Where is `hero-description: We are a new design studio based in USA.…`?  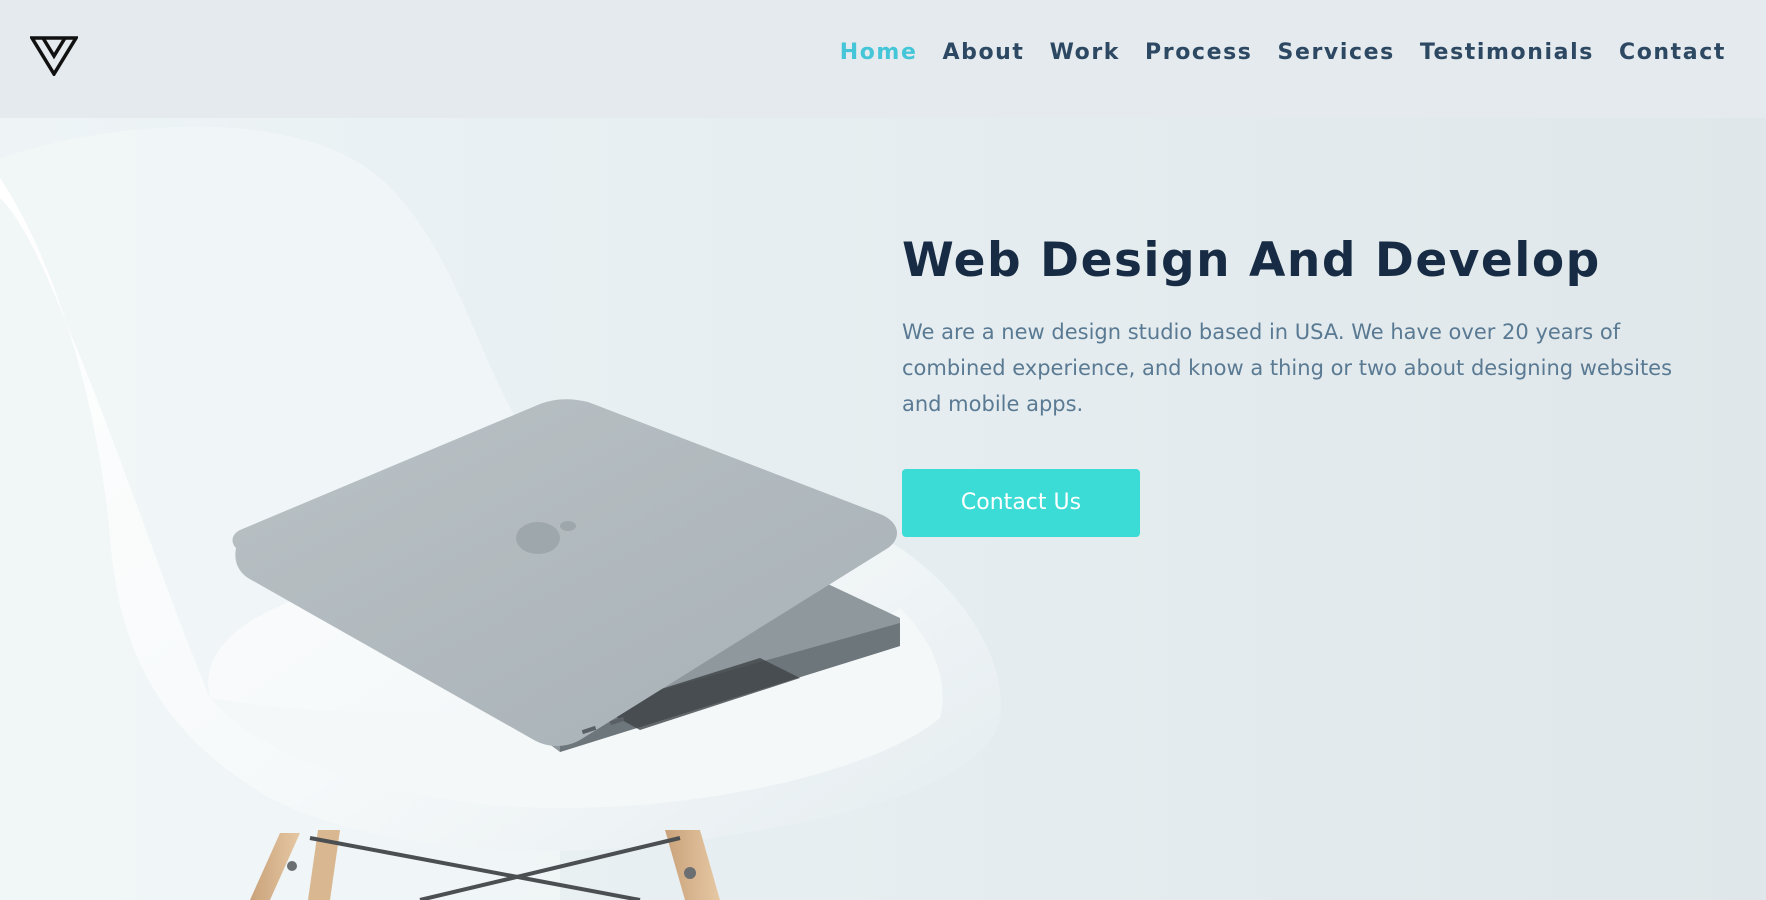 hero-description: We are a new design studio based in USA.… is located at coordinates (1287, 368).